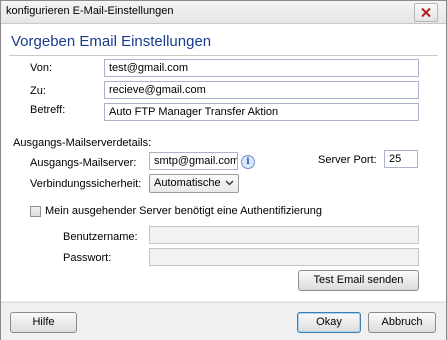 This screenshot has height=340, width=447. Describe the element at coordinates (229, 183) in the screenshot. I see `chevron-down-icon` at that location.